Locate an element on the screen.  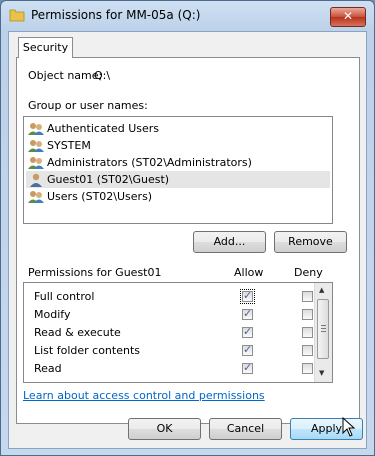
permission-row: Read is located at coordinates (169, 369).